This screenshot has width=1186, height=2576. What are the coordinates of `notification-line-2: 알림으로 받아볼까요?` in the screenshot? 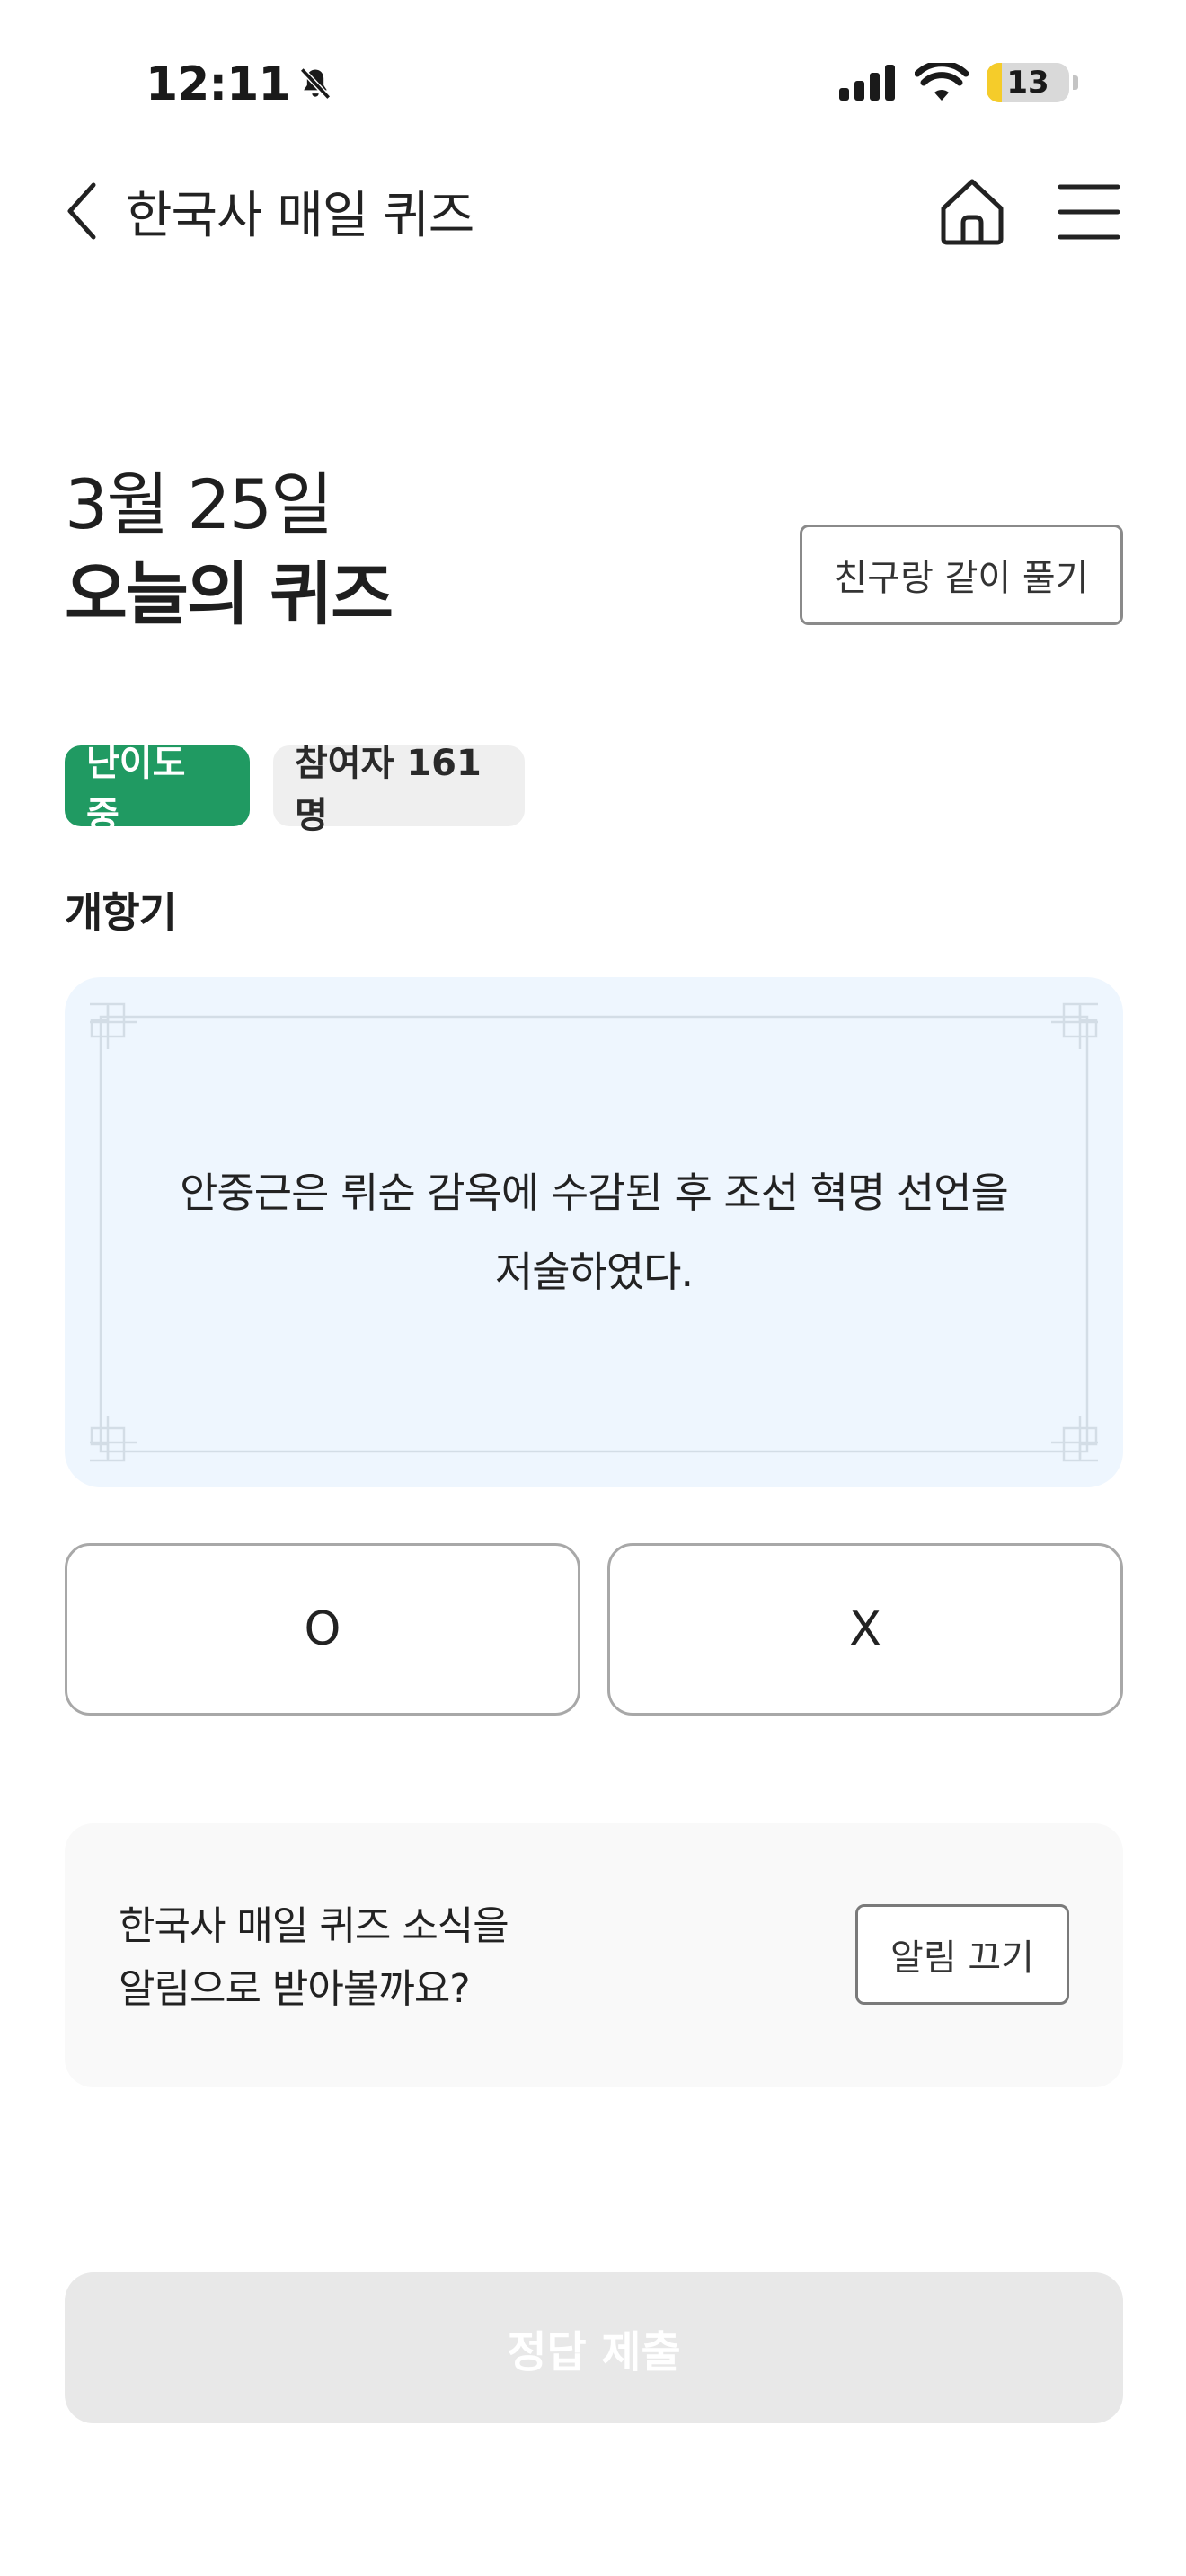 It's located at (295, 1989).